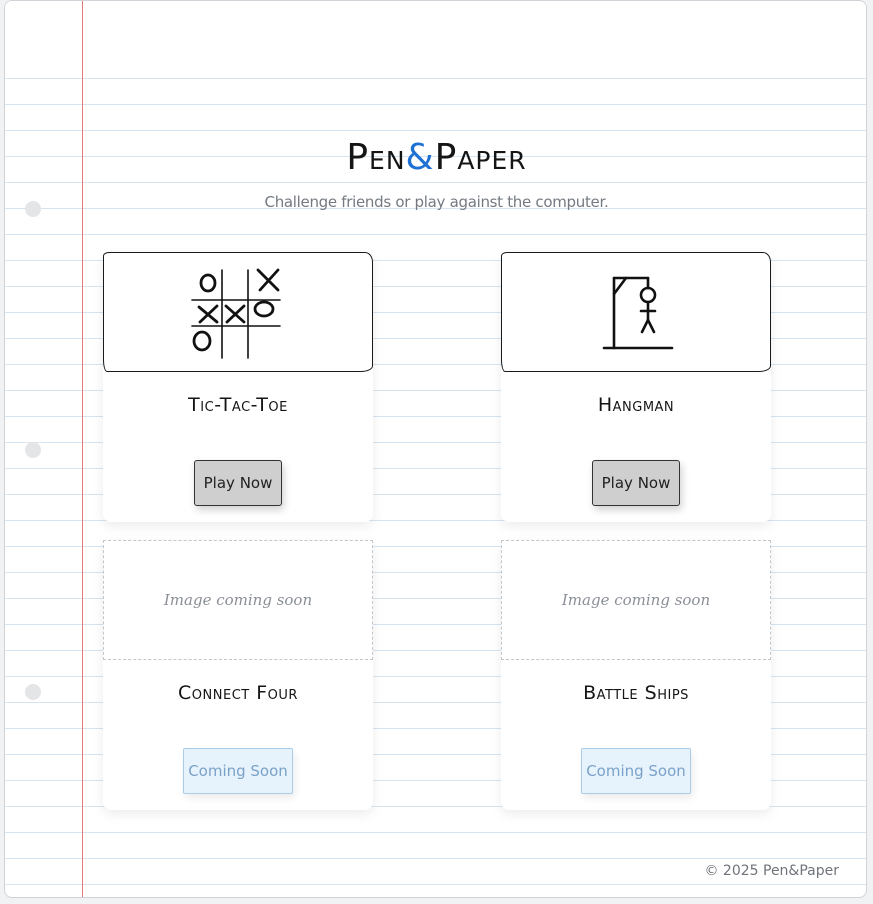  I want to click on tic-tac-toe-icon, so click(236, 313).